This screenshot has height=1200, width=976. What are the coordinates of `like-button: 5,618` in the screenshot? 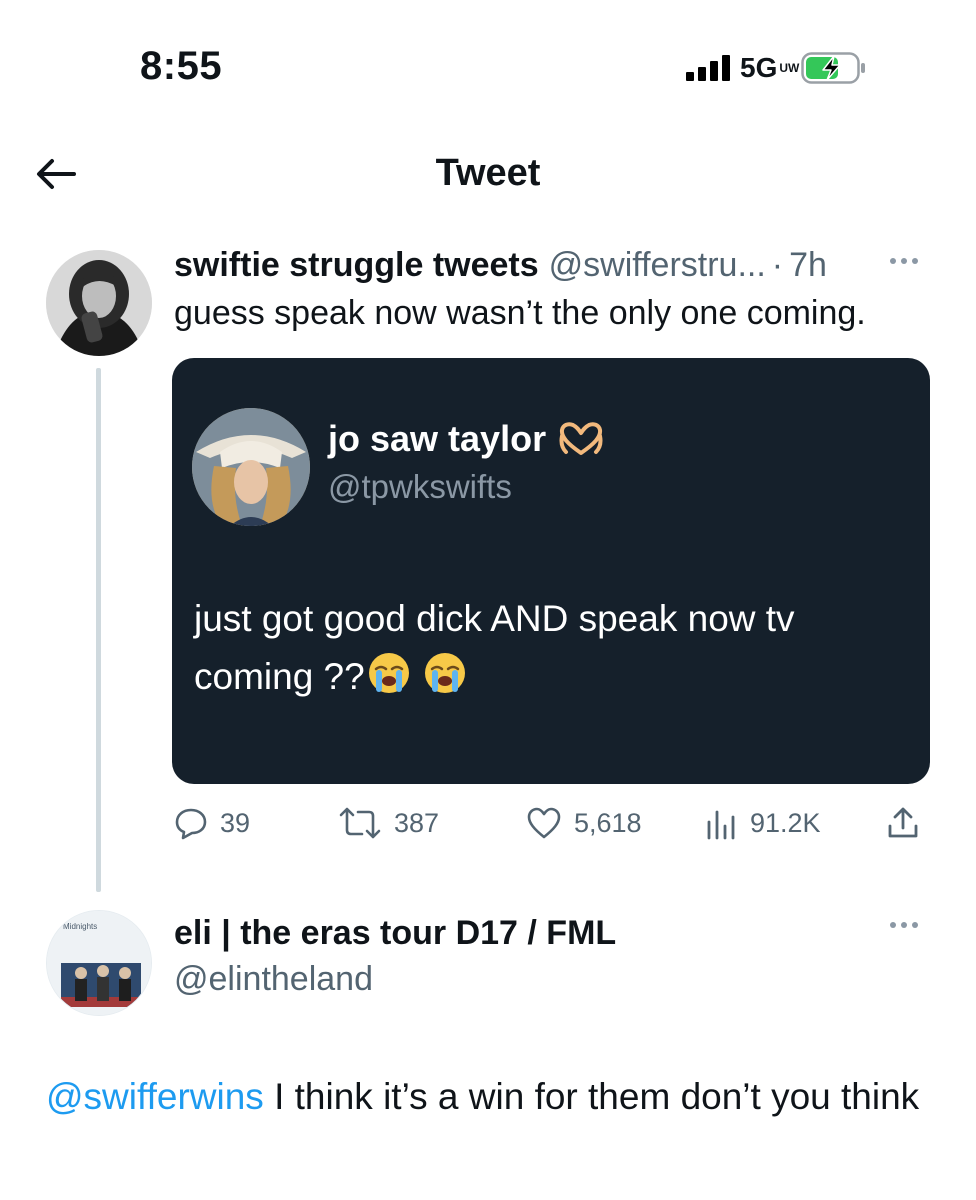 It's located at (584, 823).